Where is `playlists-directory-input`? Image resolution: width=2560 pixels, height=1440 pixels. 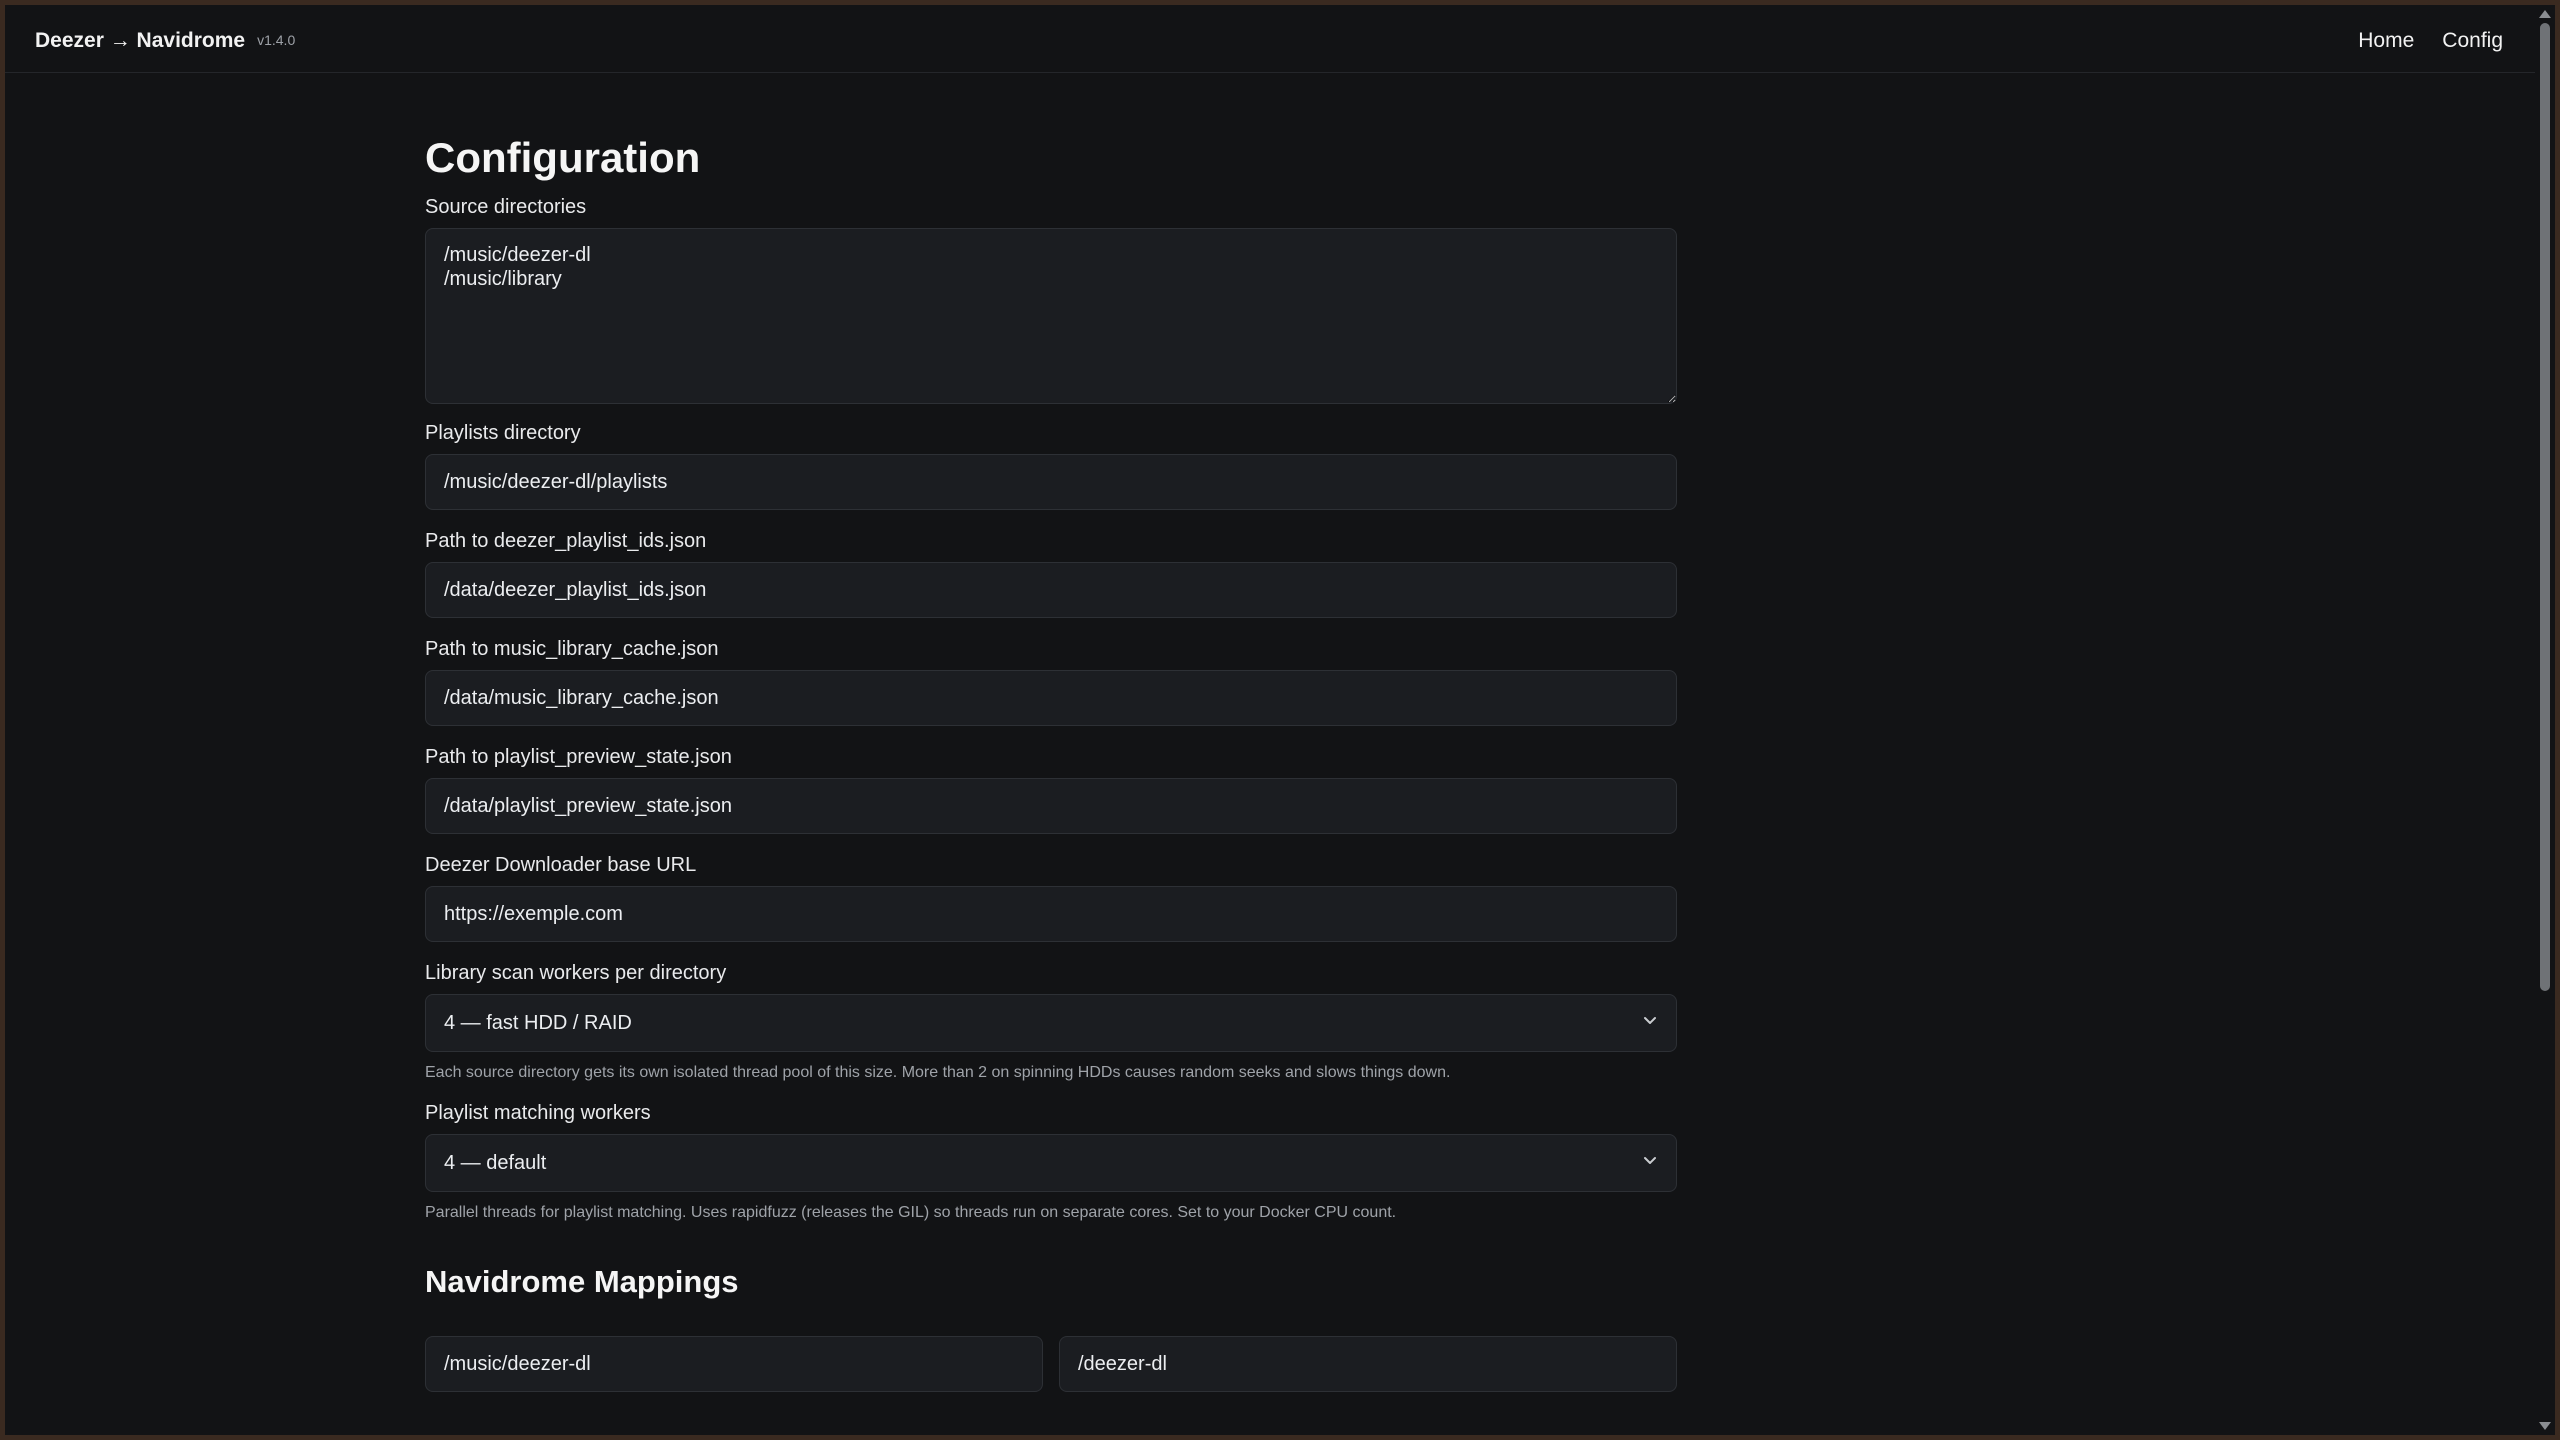 playlists-directory-input is located at coordinates (1051, 482).